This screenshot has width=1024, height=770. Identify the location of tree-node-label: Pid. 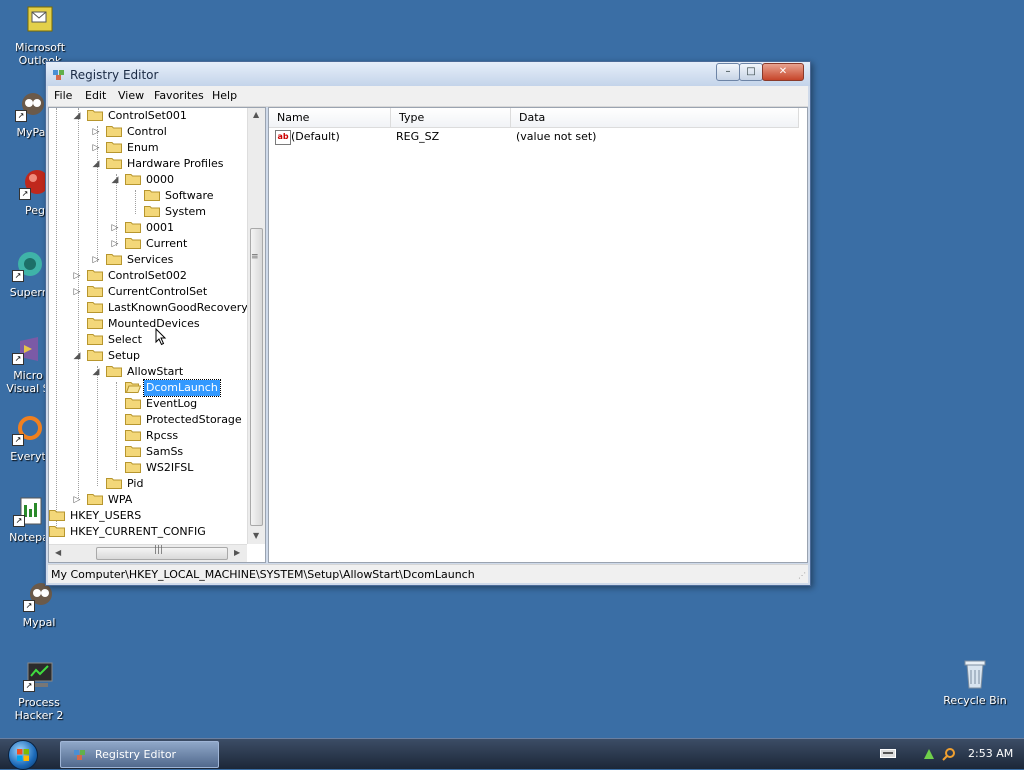
(135, 483).